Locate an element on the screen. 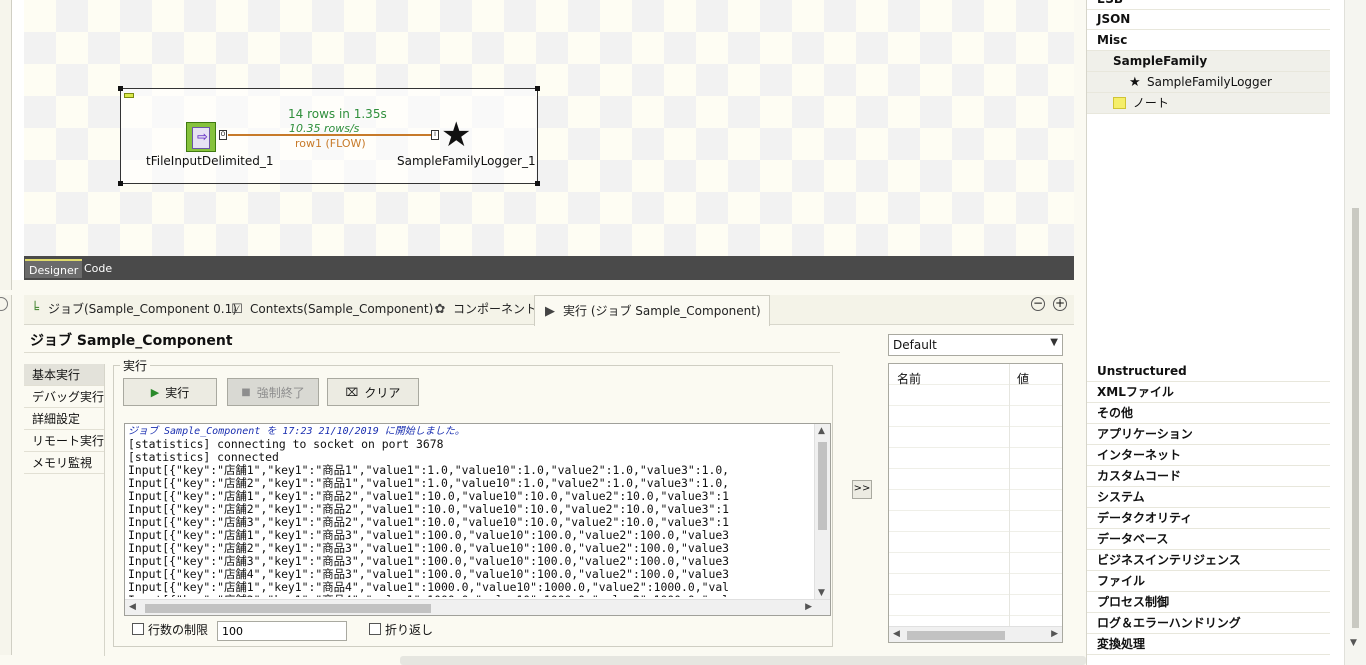 The width and height of the screenshot is (1366, 665). palette-scrollbar is located at coordinates (1355, 332).